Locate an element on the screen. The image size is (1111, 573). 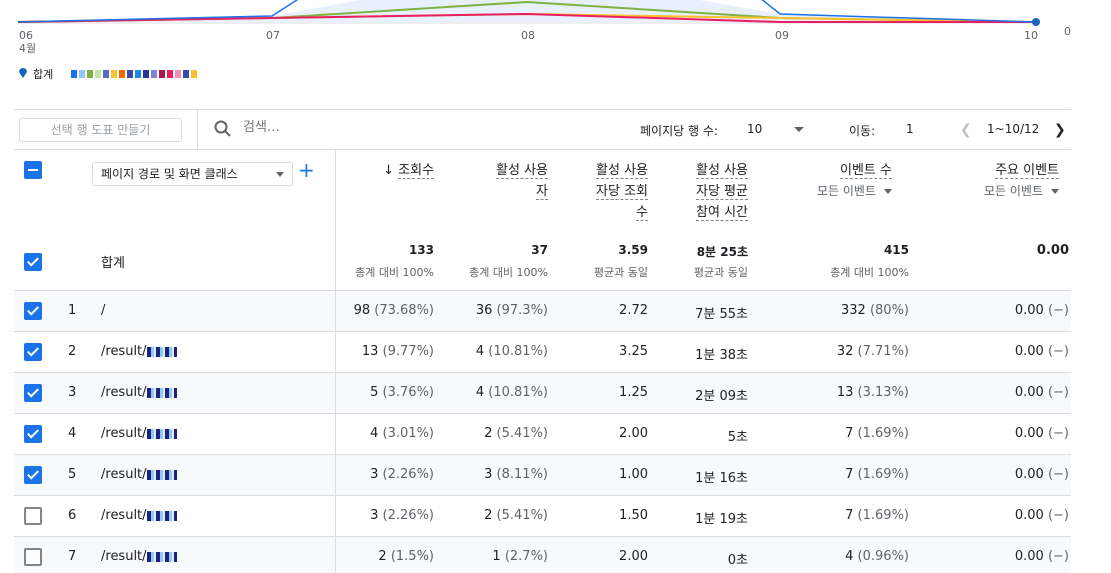
cell-active-users: 4 (10.81%) is located at coordinates (511, 351).